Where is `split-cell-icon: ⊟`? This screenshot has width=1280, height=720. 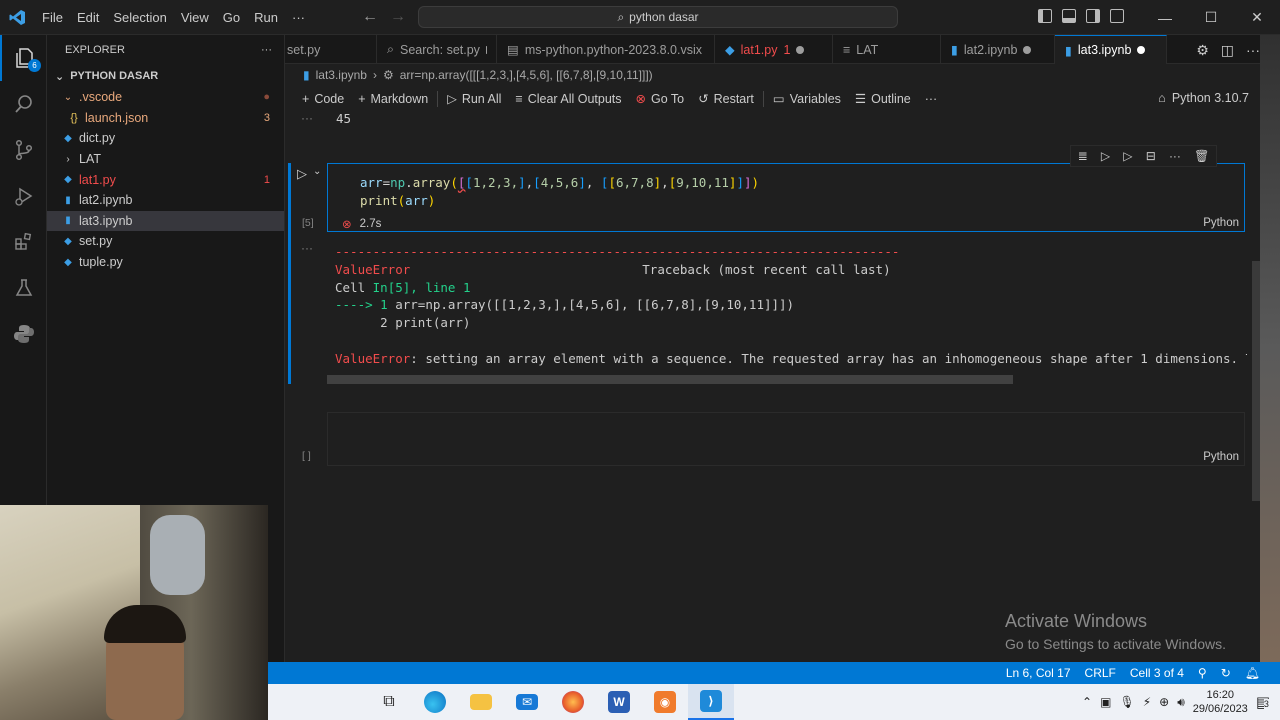 split-cell-icon: ⊟ is located at coordinates (1151, 156).